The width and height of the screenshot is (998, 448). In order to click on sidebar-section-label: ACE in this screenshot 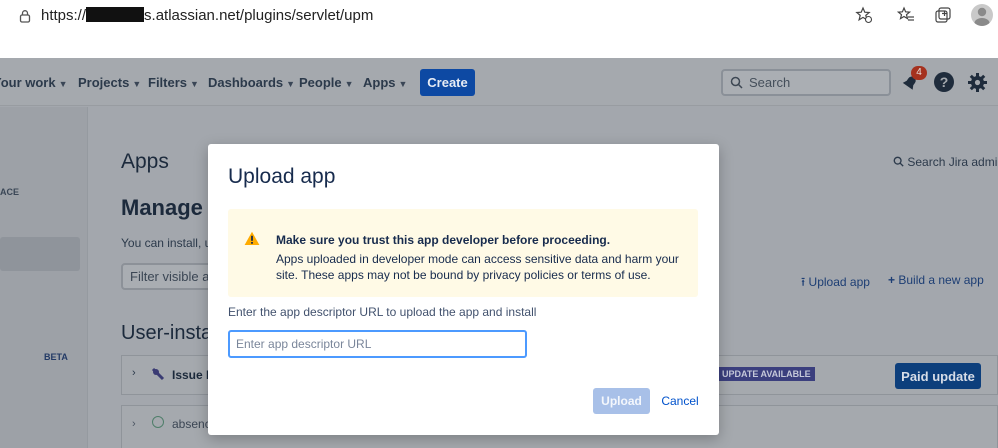, I will do `click(10, 192)`.